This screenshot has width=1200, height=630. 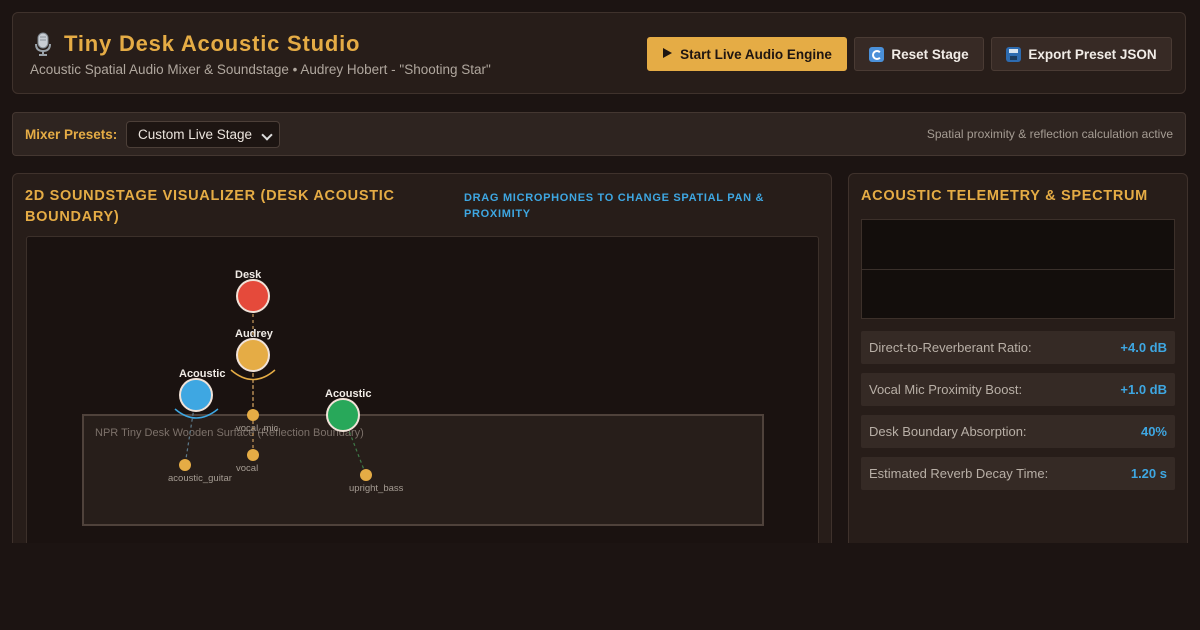 I want to click on metric-label: Desk Boundary Absorption:, so click(x=948, y=431).